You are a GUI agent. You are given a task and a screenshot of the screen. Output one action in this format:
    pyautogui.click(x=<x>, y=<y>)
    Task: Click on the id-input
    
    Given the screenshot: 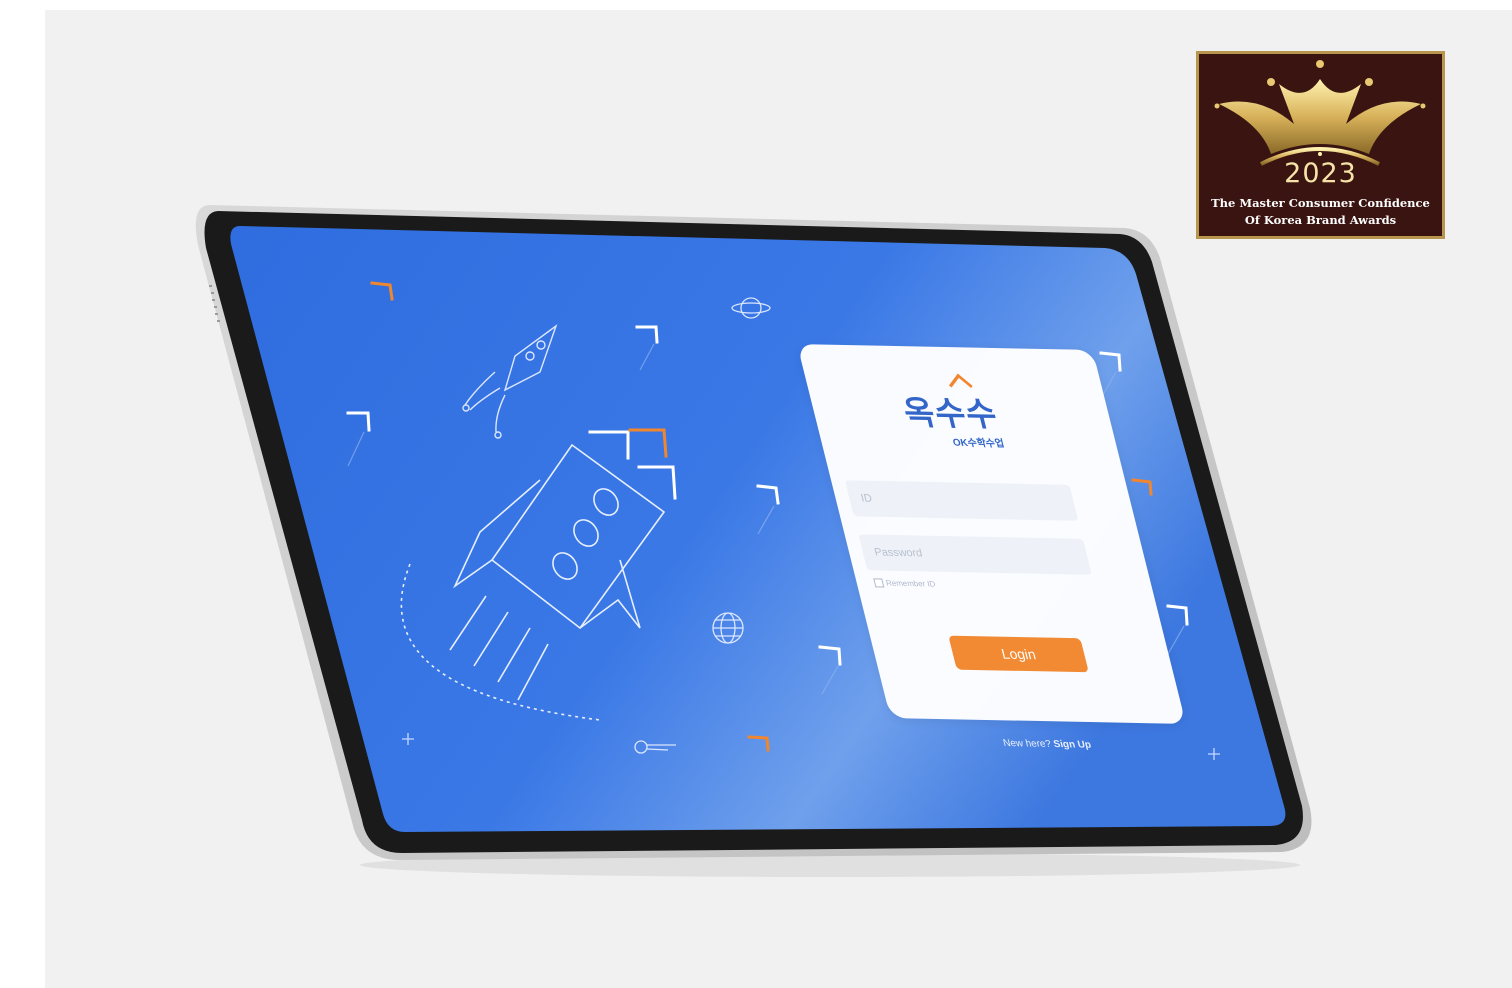 What is the action you would take?
    pyautogui.click(x=961, y=500)
    